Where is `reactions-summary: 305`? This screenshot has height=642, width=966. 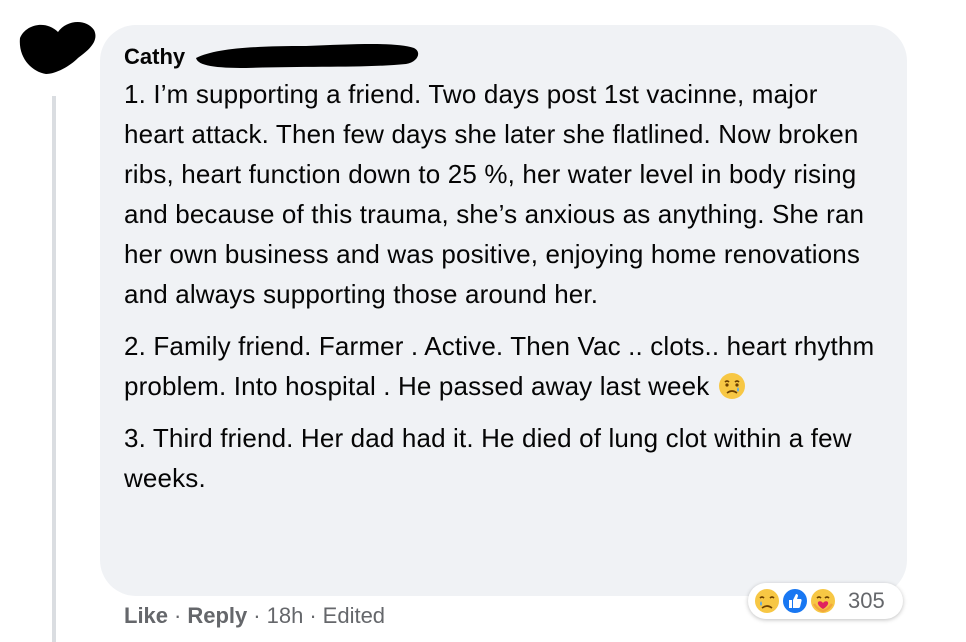
reactions-summary: 305 is located at coordinates (825, 601).